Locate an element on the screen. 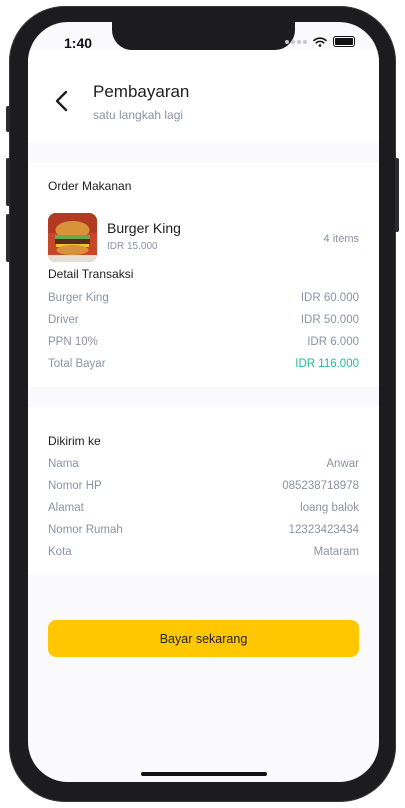  delivery-row: Alamat loang balok is located at coordinates (203, 508).